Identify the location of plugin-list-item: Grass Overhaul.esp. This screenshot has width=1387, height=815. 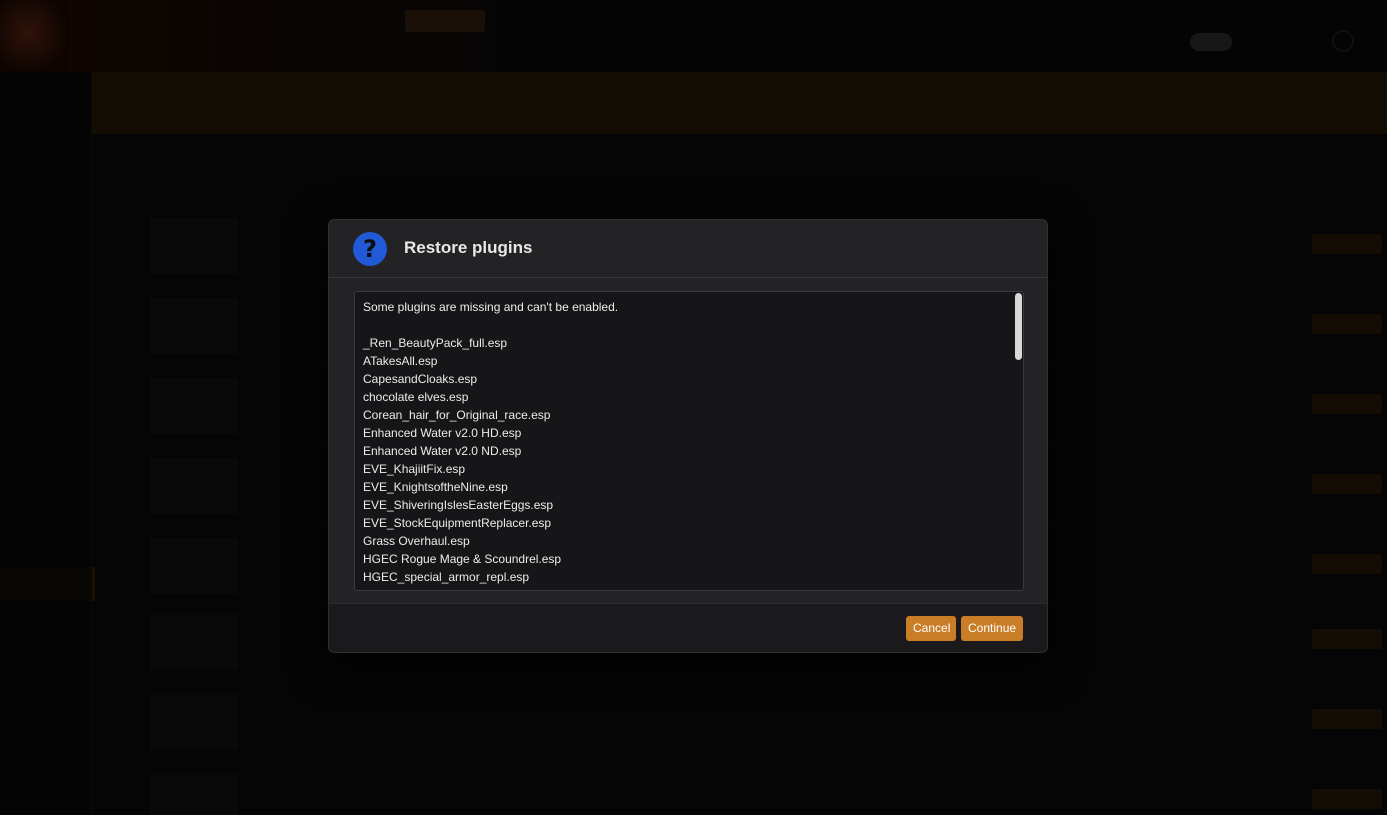
(416, 541).